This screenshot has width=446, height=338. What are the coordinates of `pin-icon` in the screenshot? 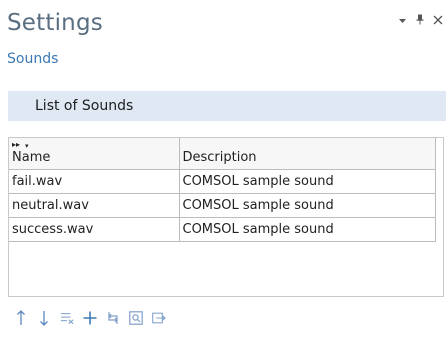 It's located at (420, 21).